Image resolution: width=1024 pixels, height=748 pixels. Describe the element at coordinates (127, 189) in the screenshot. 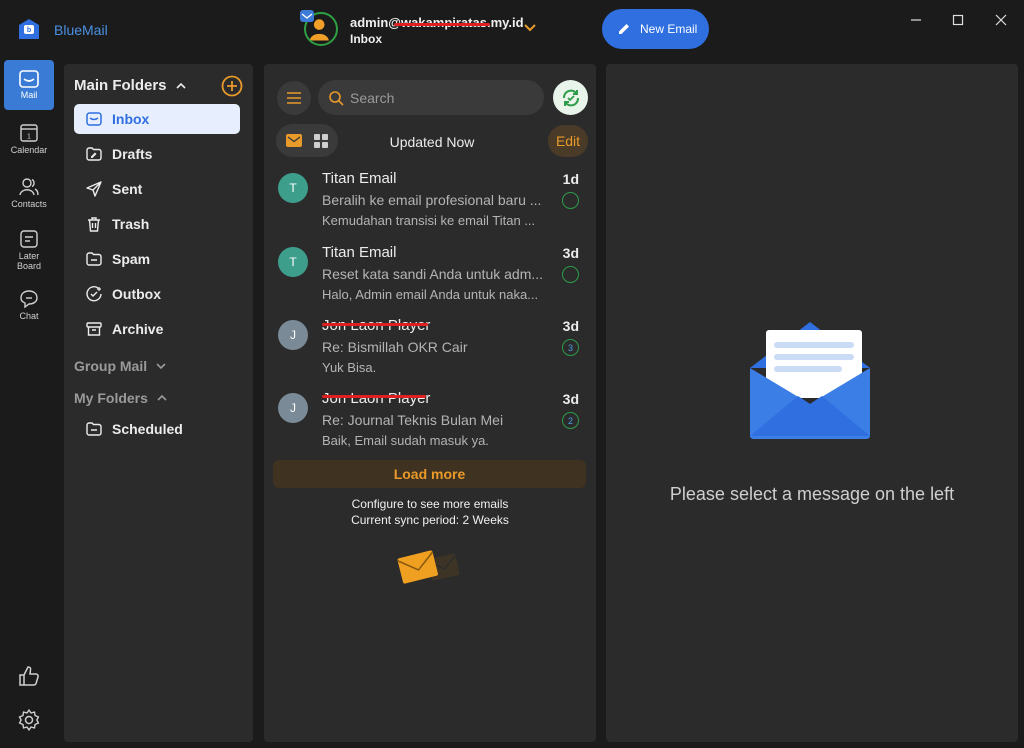

I see `folder-label-sent: Sent` at that location.